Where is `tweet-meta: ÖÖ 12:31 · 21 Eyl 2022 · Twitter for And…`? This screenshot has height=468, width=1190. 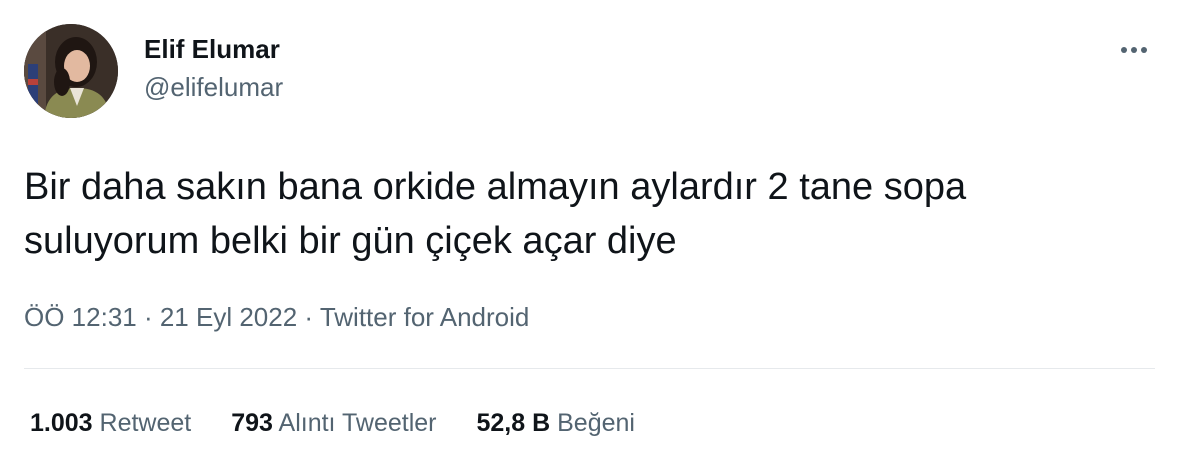 tweet-meta: ÖÖ 12:31 · 21 Eyl 2022 · Twitter for And… is located at coordinates (276, 317).